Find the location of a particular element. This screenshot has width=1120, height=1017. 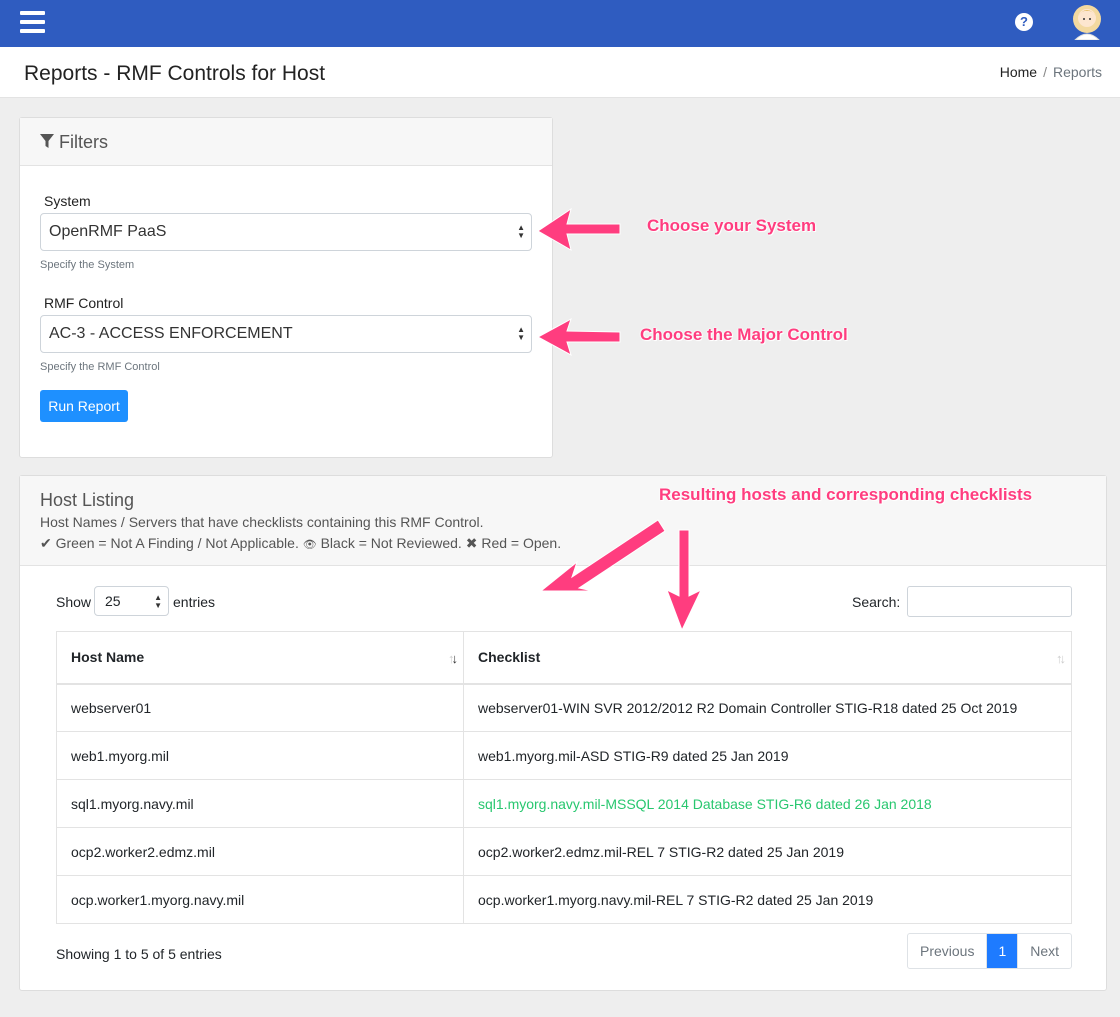

entries-label: entries is located at coordinates (194, 602).